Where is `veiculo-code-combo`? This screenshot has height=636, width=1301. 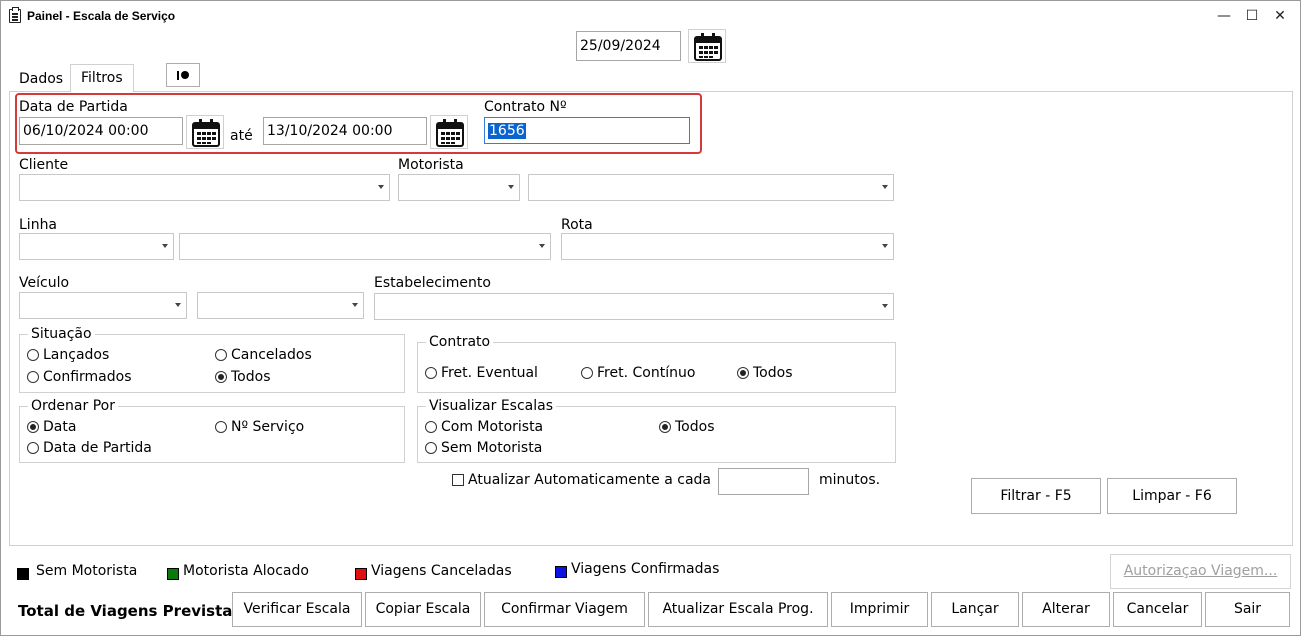
veiculo-code-combo is located at coordinates (103, 305).